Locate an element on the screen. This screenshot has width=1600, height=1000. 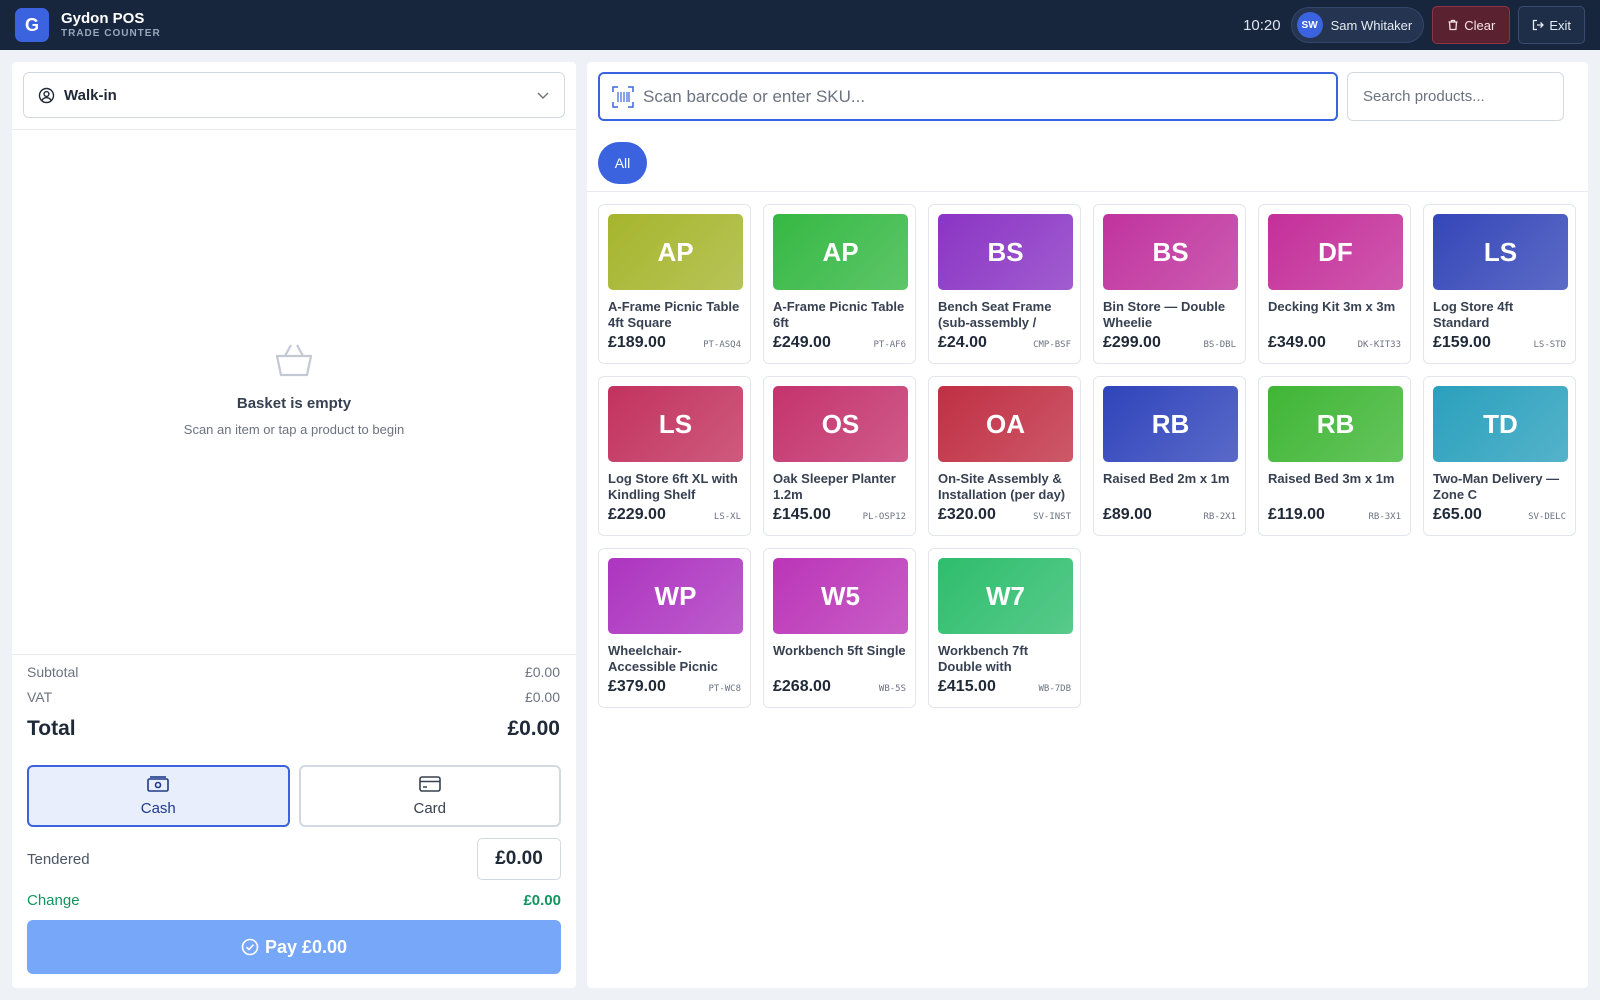
logout-icon is located at coordinates (1539, 25).